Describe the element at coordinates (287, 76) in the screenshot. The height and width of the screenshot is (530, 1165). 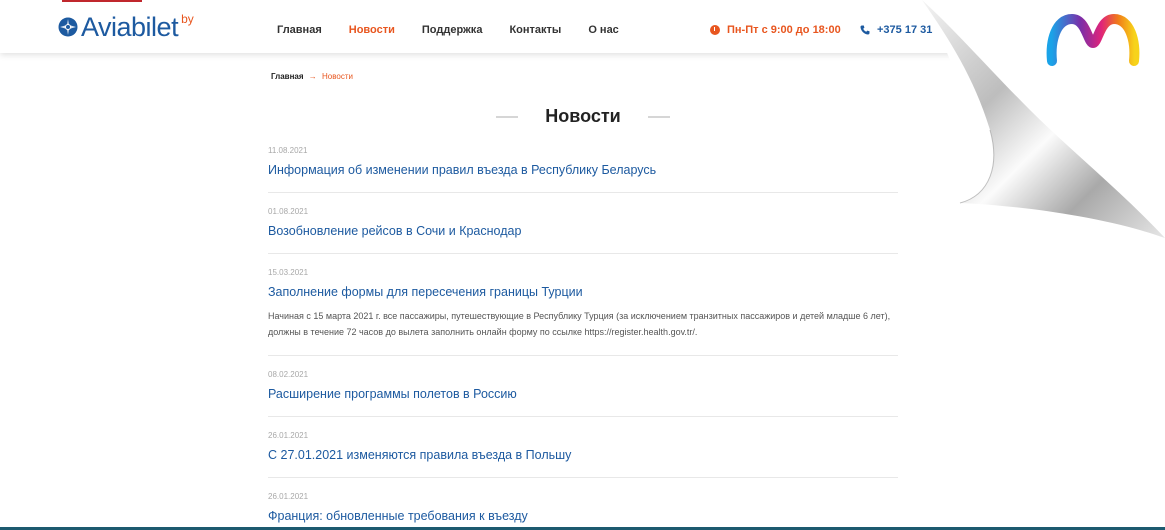
I see `breadcrumb-home: Главная` at that location.